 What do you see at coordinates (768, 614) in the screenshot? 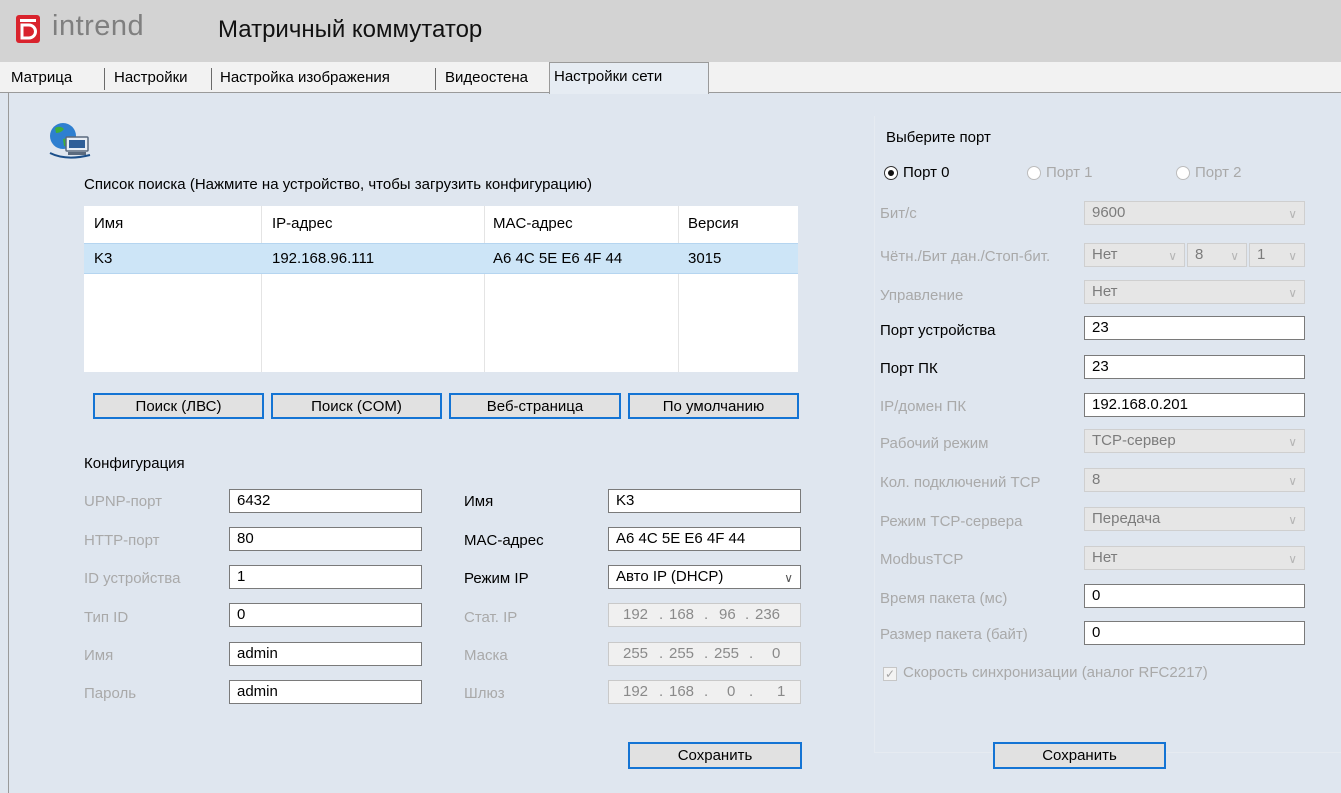
I see `ip-octet: 236` at bounding box center [768, 614].